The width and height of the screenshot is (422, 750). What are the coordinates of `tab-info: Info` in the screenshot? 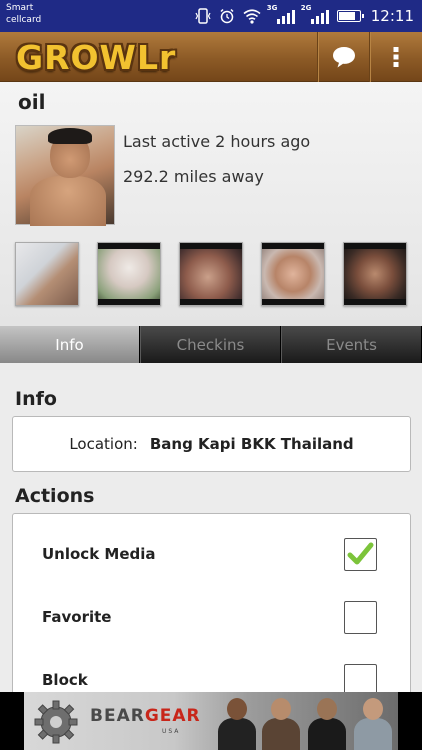 It's located at (70, 344).